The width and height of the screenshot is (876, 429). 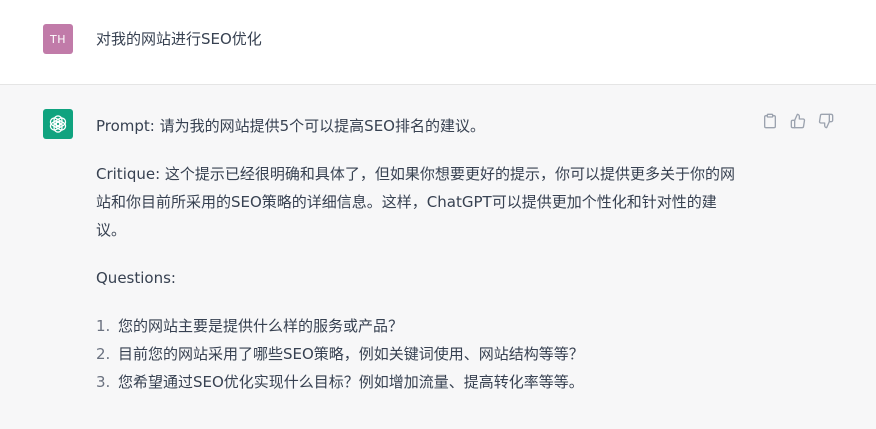 What do you see at coordinates (103, 382) in the screenshot?
I see `list-item-number: 3.` at bounding box center [103, 382].